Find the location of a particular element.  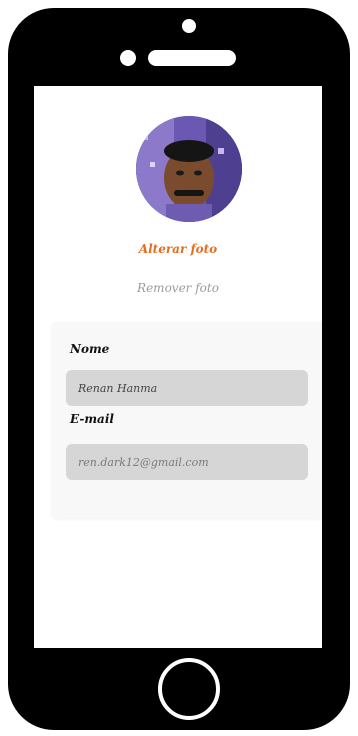

avatar is located at coordinates (189, 169).